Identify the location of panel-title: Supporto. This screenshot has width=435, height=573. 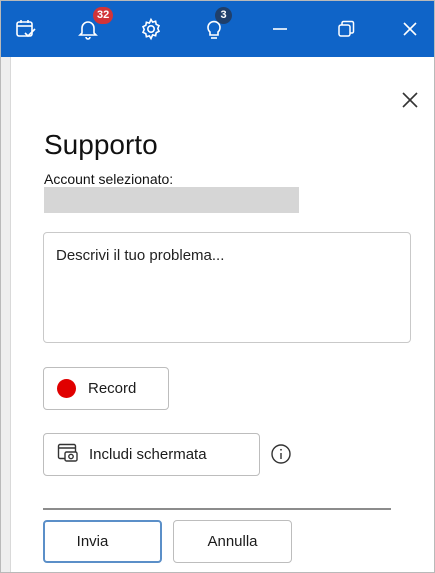
(101, 144).